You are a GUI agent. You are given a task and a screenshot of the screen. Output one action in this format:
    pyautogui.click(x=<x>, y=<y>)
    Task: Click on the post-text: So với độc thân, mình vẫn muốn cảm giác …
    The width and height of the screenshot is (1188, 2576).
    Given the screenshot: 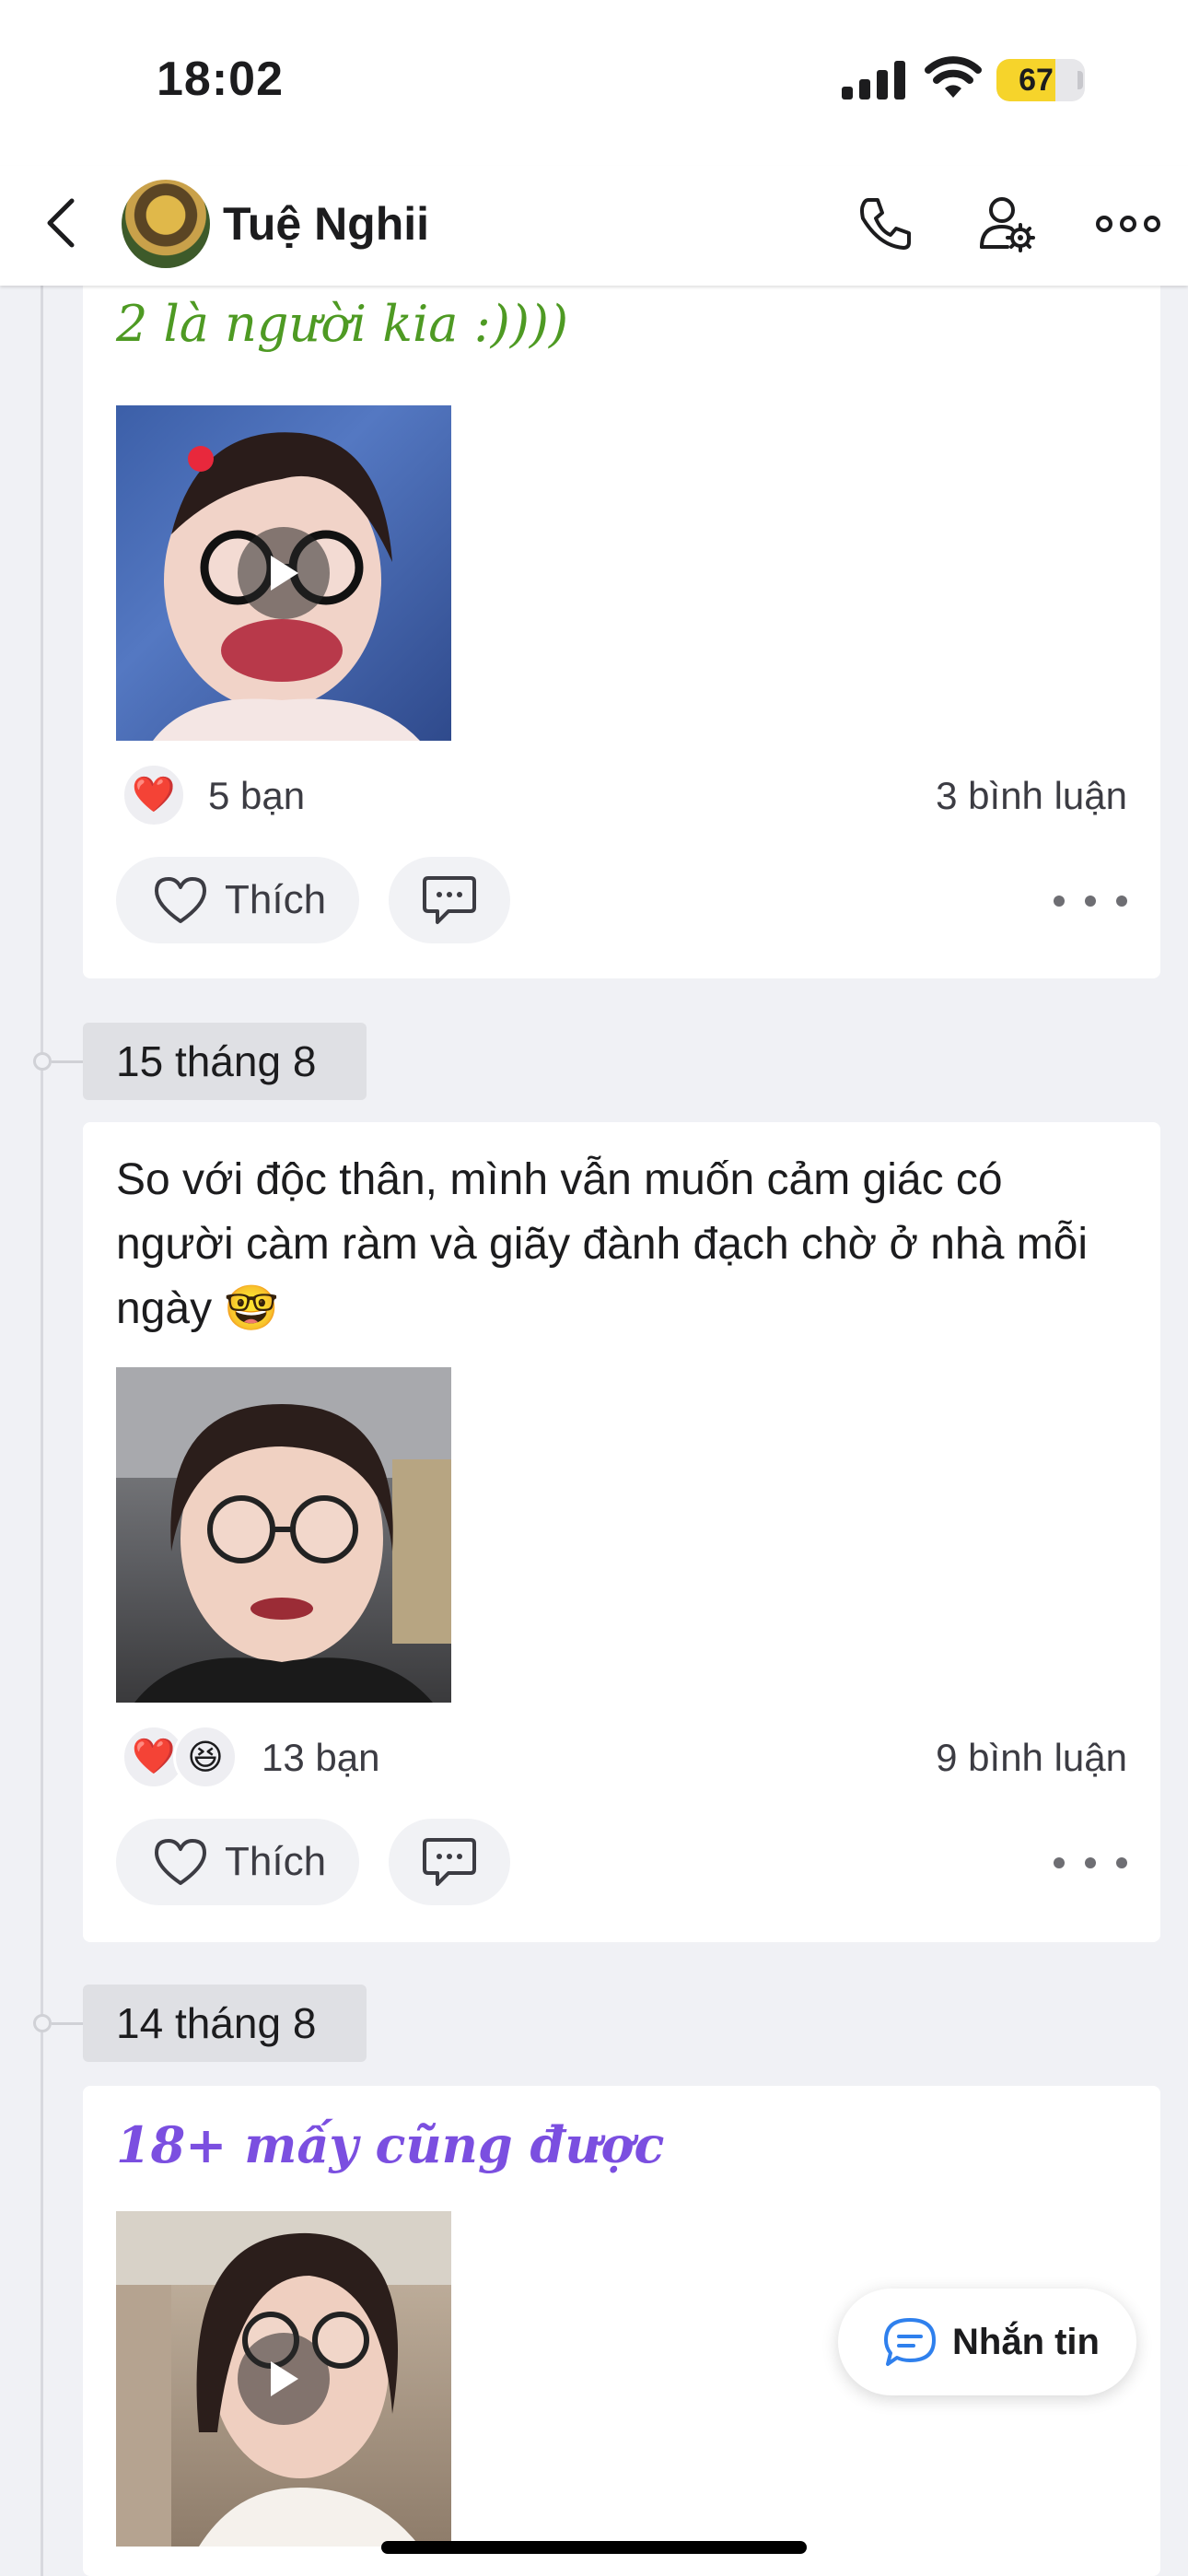 What is the action you would take?
    pyautogui.click(x=602, y=1244)
    